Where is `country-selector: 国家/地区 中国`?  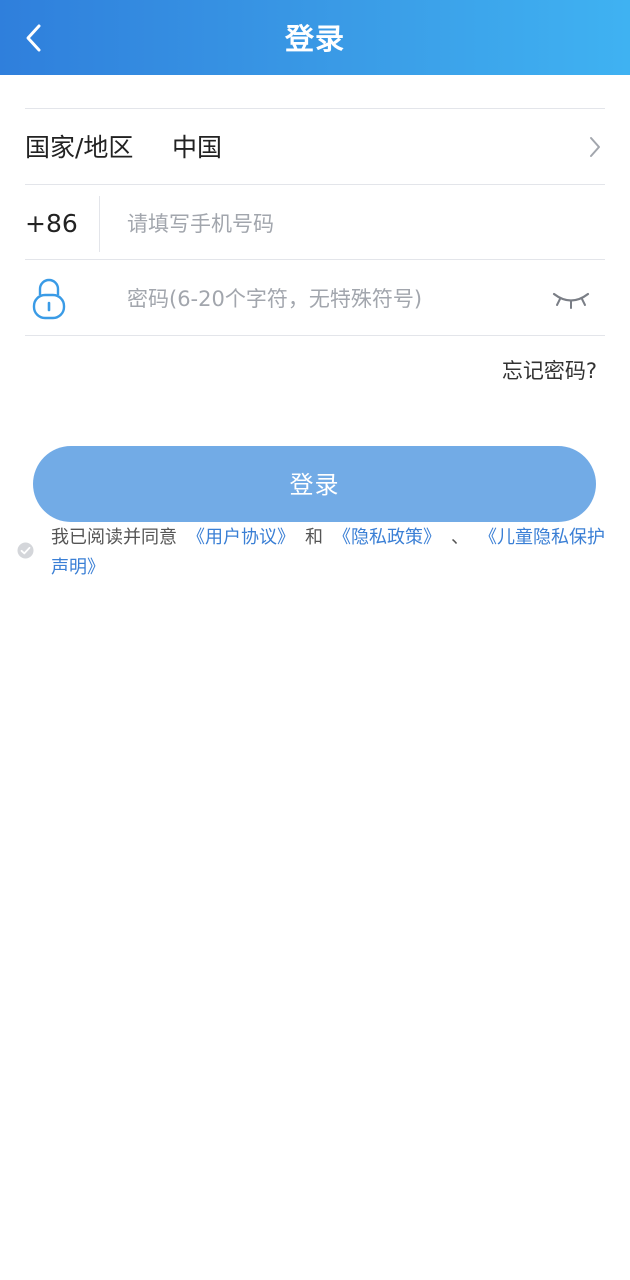
country-selector: 国家/地区 中国 is located at coordinates (315, 147).